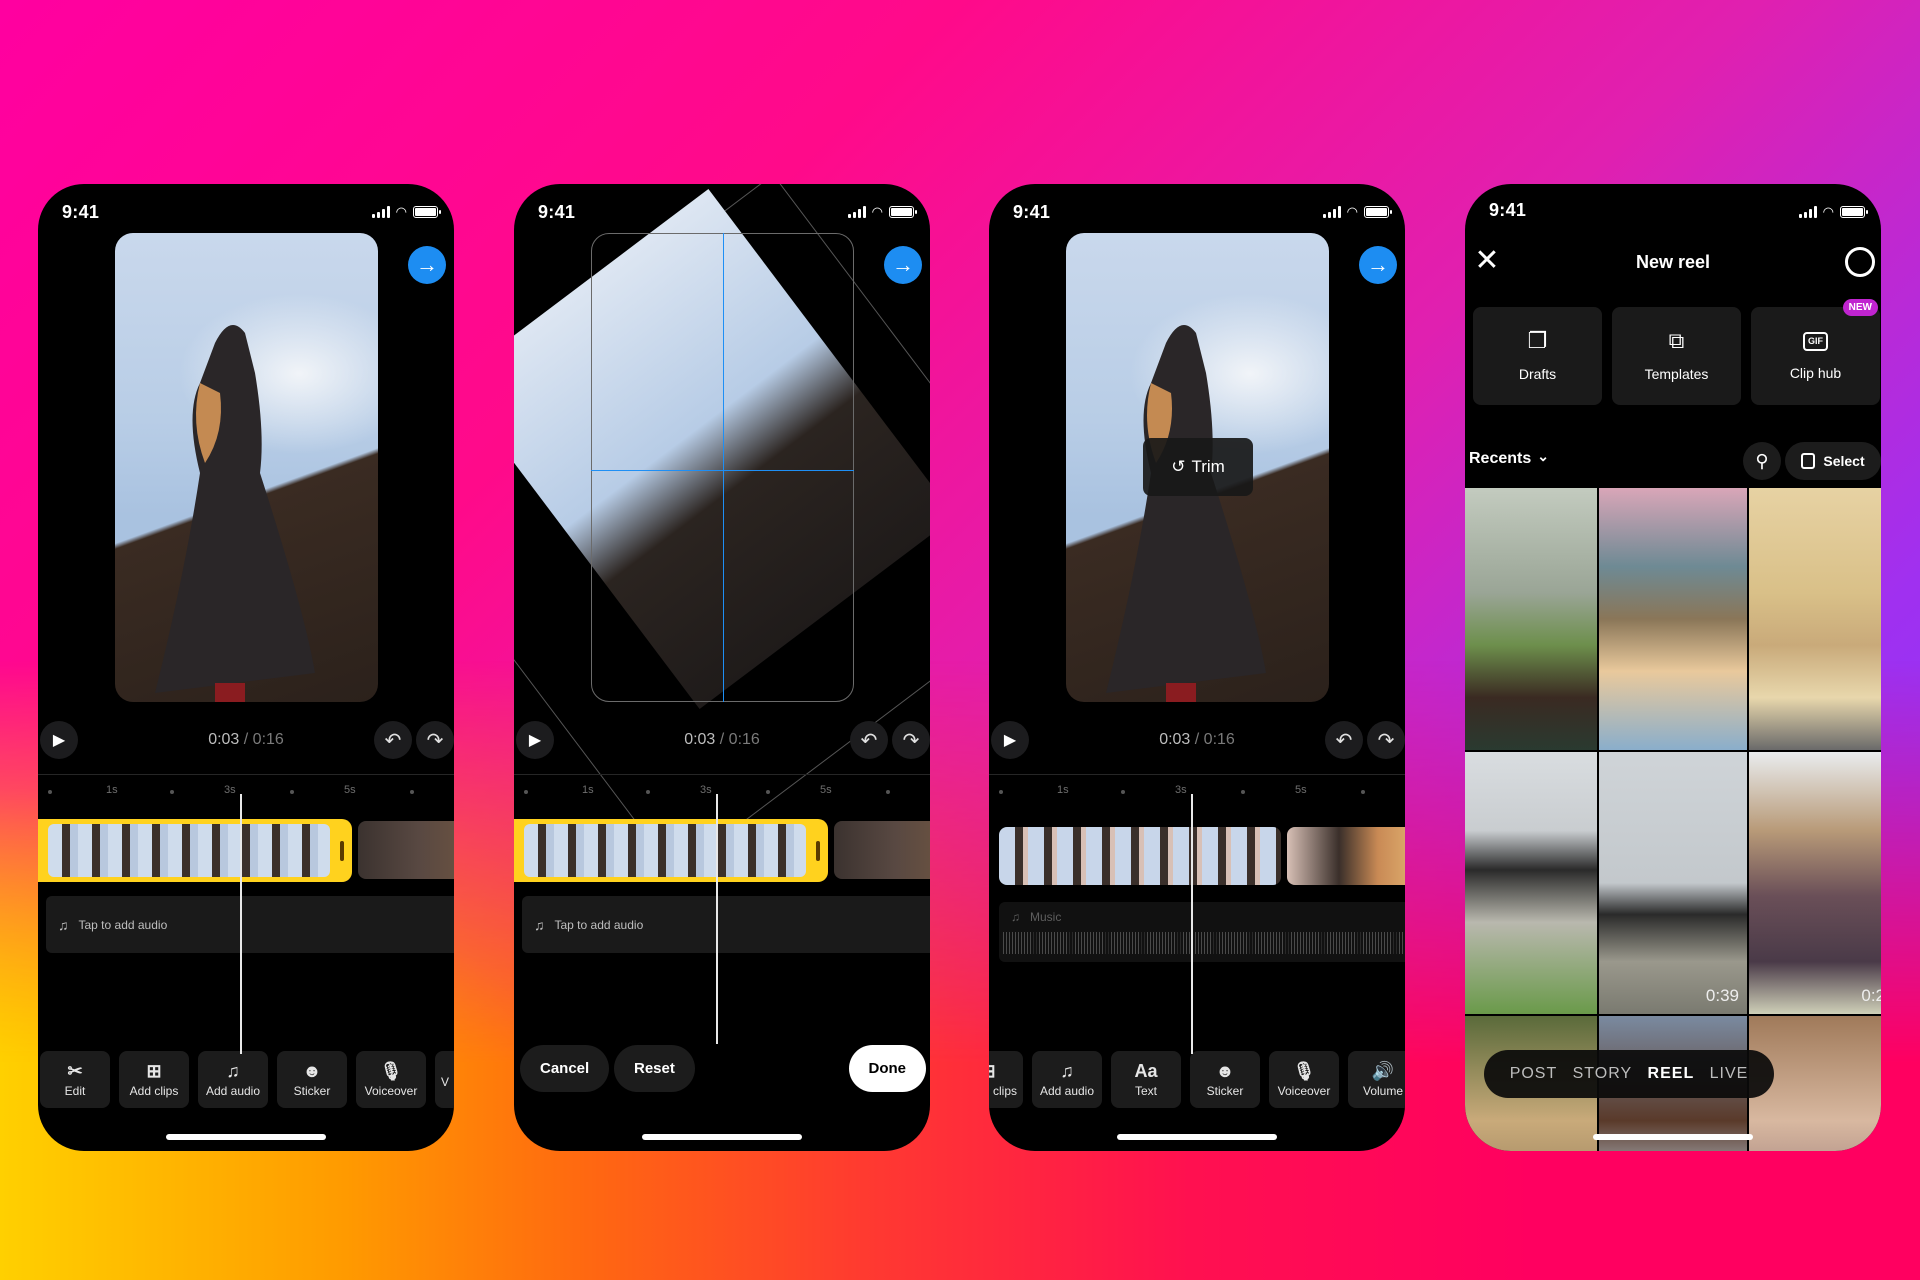 Image resolution: width=1920 pixels, height=1280 pixels. I want to click on partial-tool-button: V, so click(444, 1079).